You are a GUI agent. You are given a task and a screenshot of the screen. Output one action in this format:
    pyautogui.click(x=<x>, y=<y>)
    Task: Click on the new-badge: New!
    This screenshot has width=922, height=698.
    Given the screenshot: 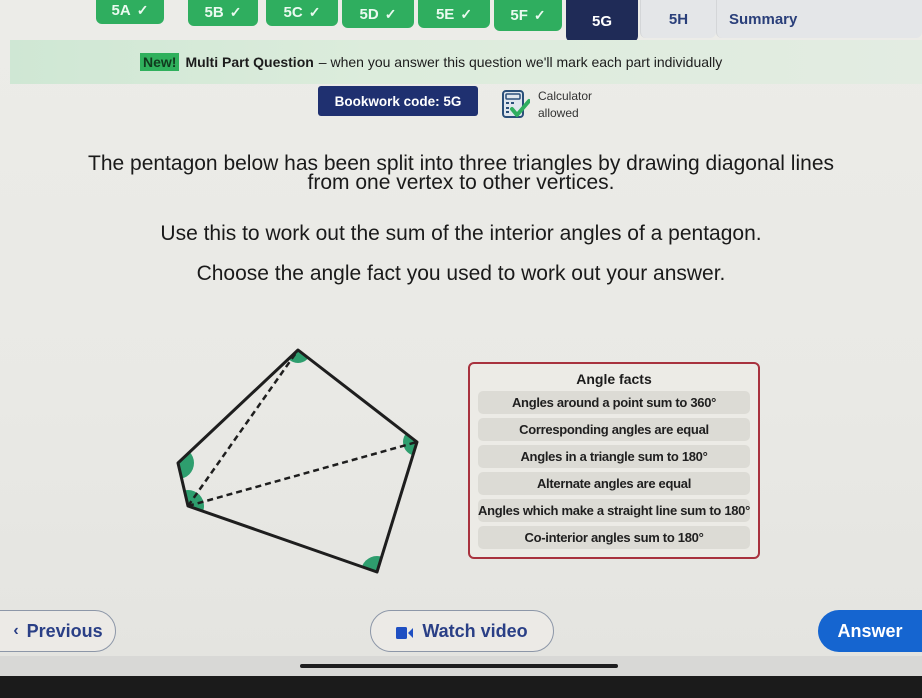 What is the action you would take?
    pyautogui.click(x=160, y=62)
    